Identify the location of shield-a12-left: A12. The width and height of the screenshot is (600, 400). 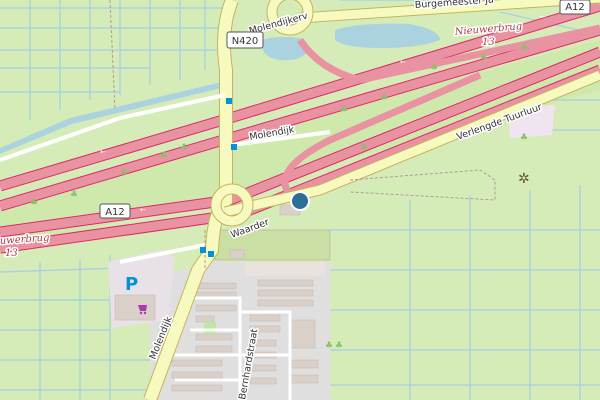
(115, 211).